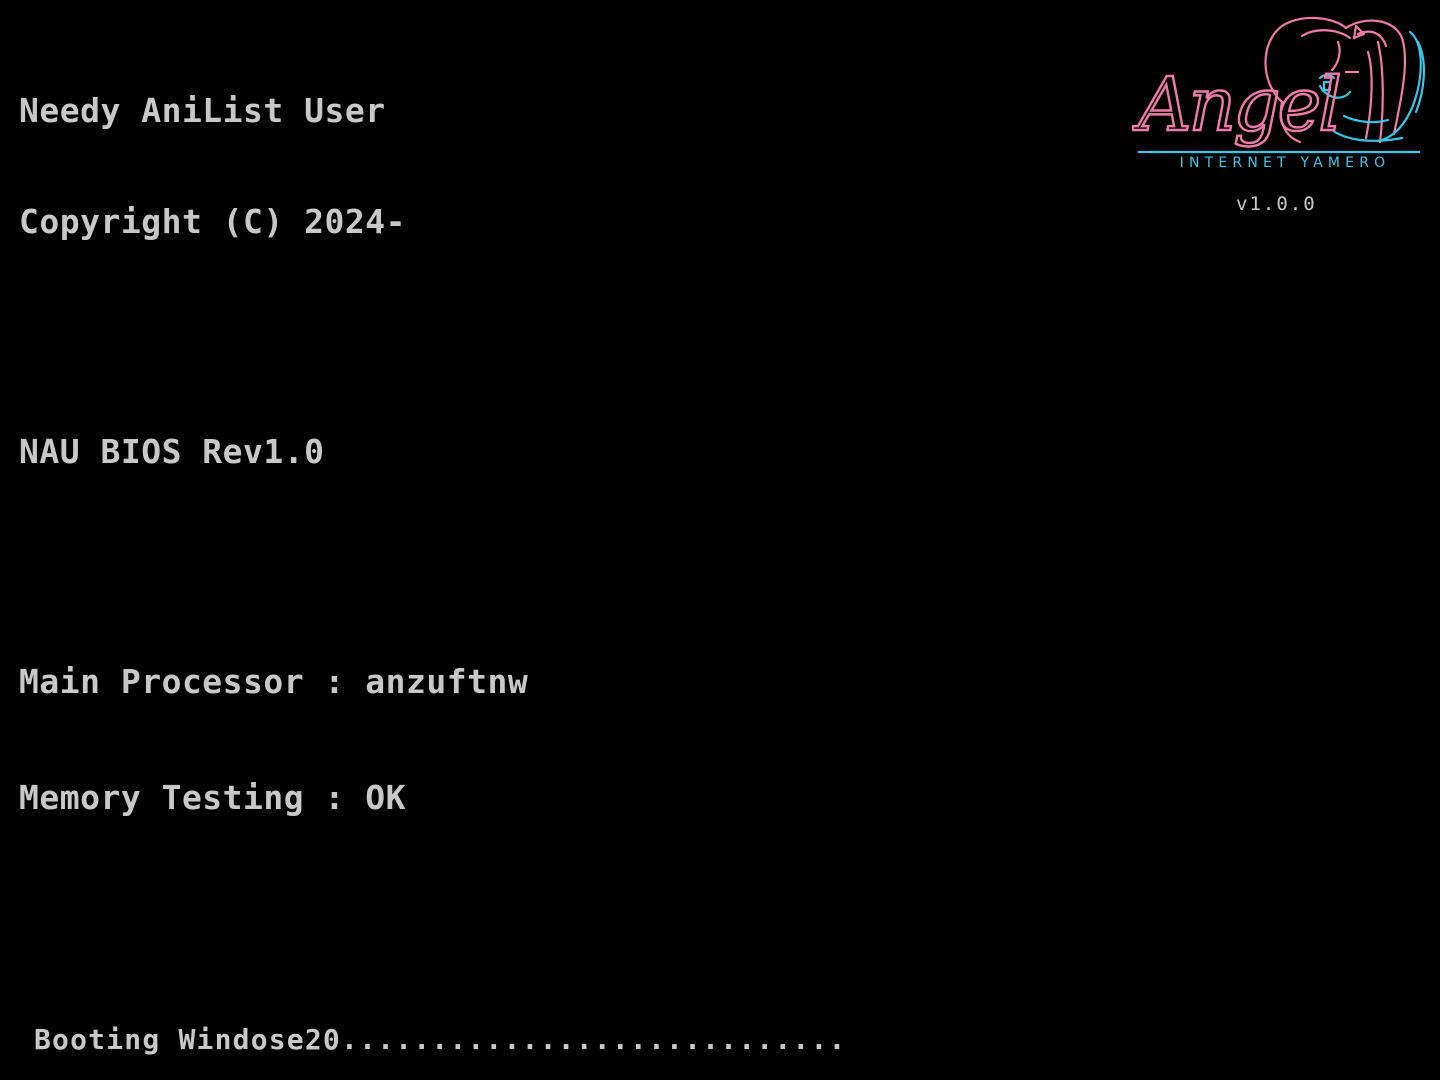  Describe the element at coordinates (202, 110) in the screenshot. I see `owner-line: Needy AniList User` at that location.